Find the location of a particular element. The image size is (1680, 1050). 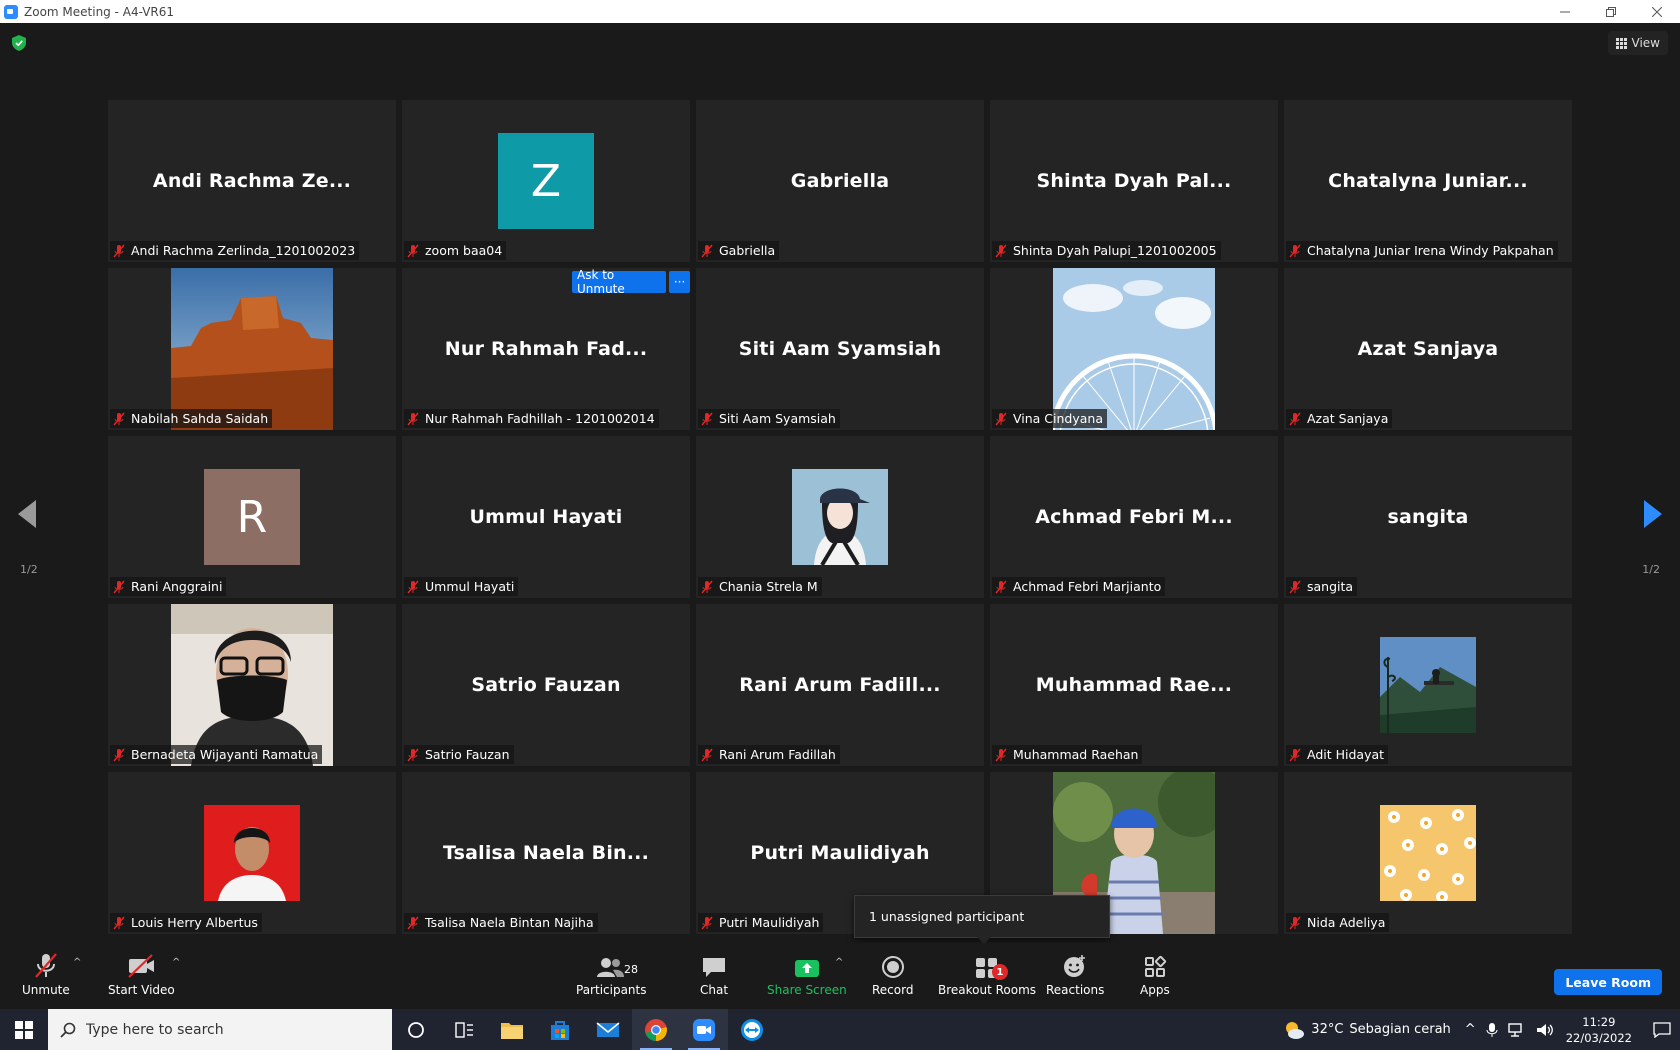

leave-room-button: Leave Room is located at coordinates (1608, 982).